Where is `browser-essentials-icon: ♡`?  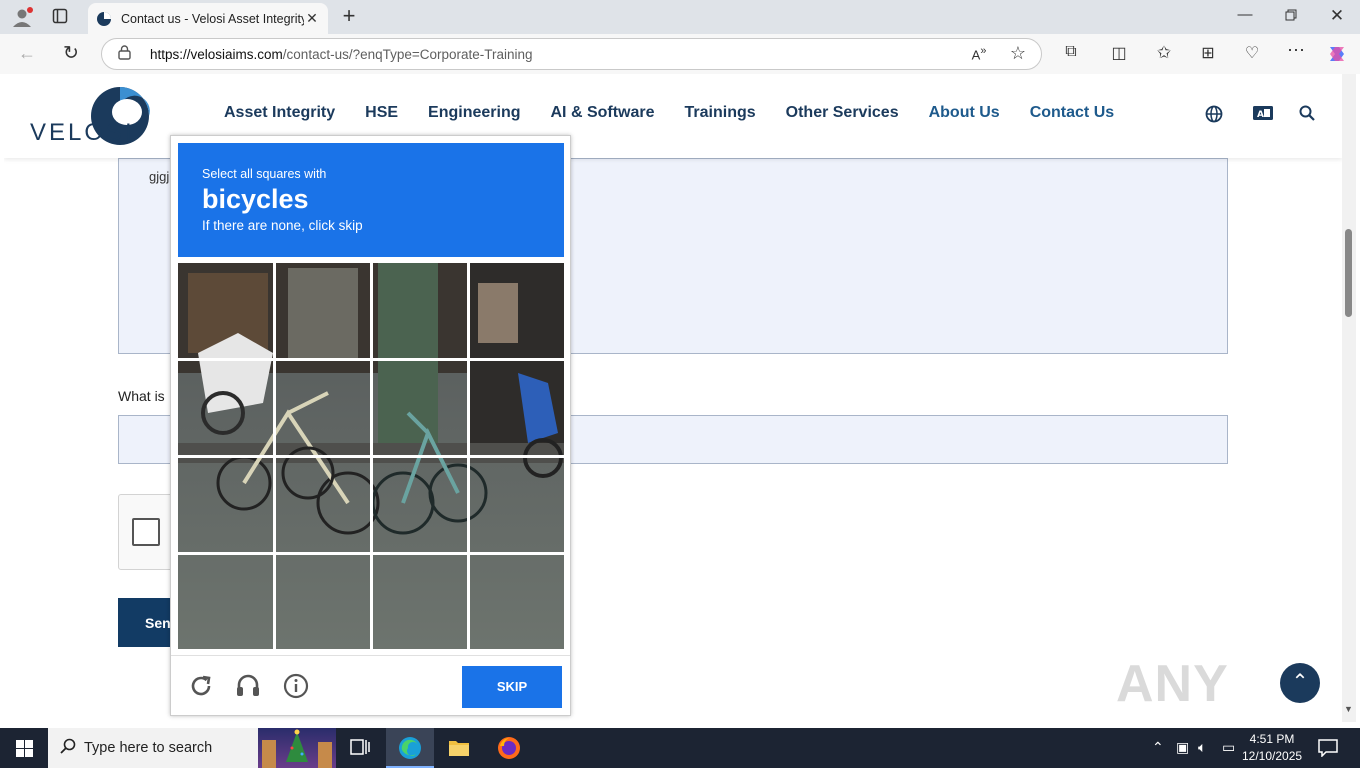 browser-essentials-icon: ♡ is located at coordinates (1252, 53).